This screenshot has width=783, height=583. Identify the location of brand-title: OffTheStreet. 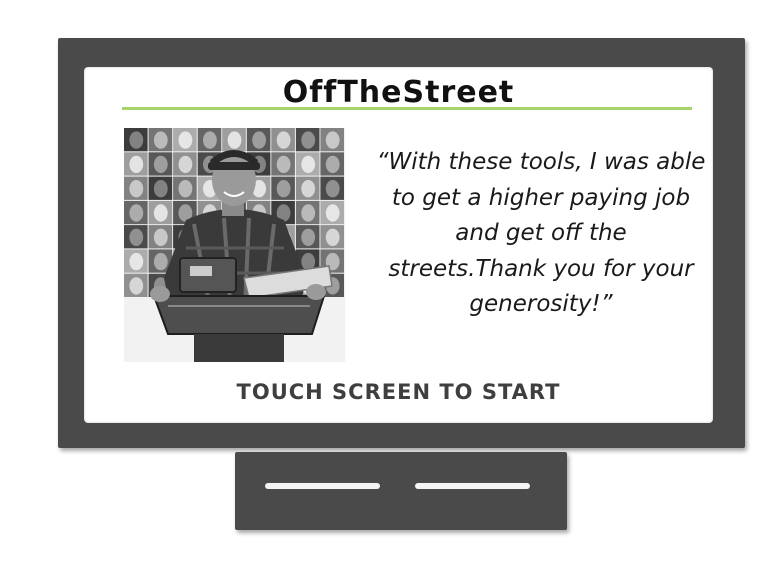
(398, 92).